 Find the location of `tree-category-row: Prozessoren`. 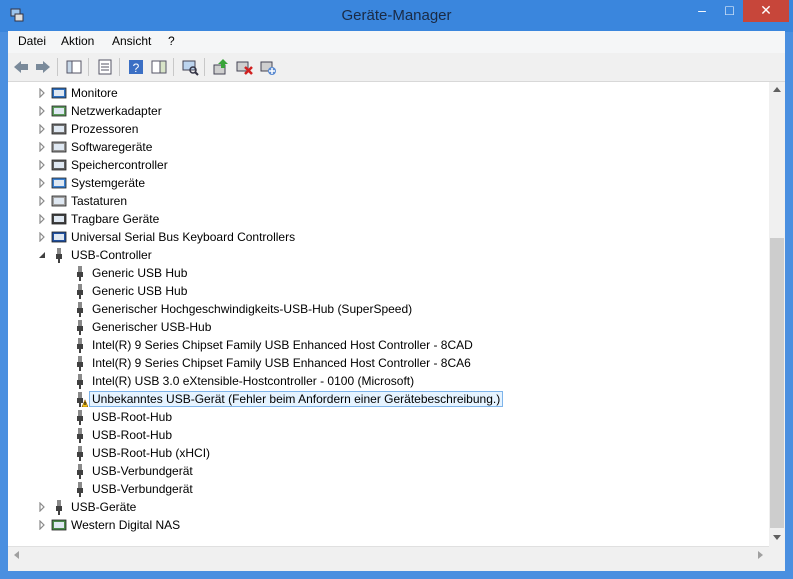

tree-category-row: Prozessoren is located at coordinates (388, 129).